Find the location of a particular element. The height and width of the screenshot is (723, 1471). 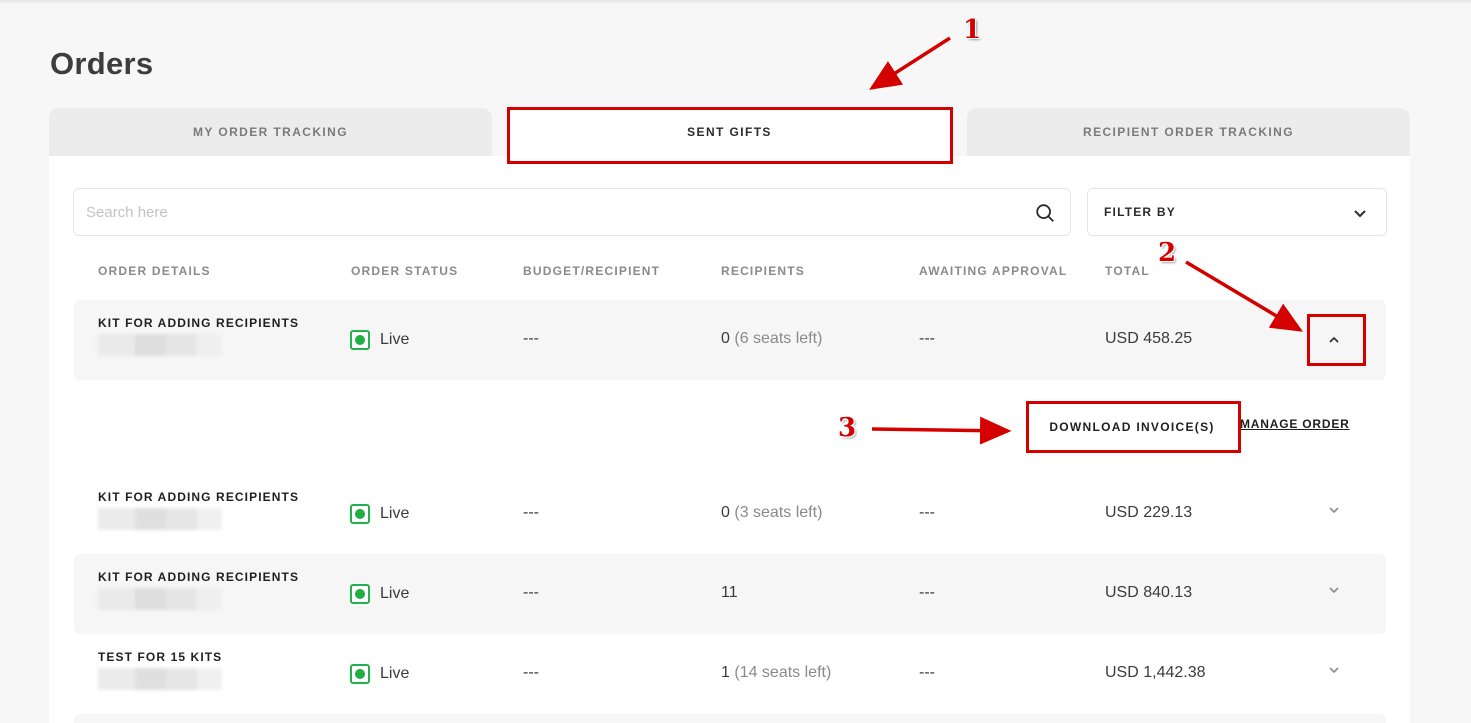

recipients-count: 11 is located at coordinates (729, 592).